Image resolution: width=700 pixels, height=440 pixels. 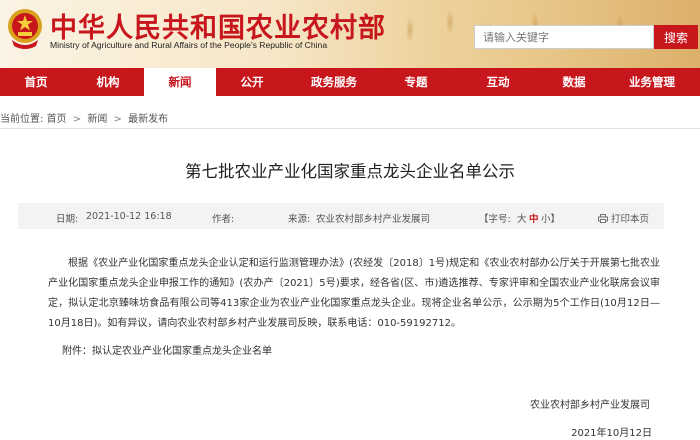 I want to click on search-button: 搜索, so click(x=676, y=37).